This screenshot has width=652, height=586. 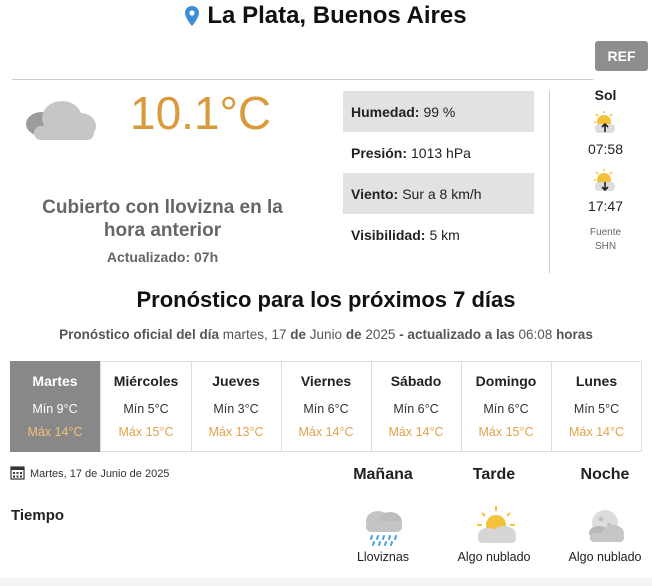 I want to click on location-pin-icon, so click(x=192, y=16).